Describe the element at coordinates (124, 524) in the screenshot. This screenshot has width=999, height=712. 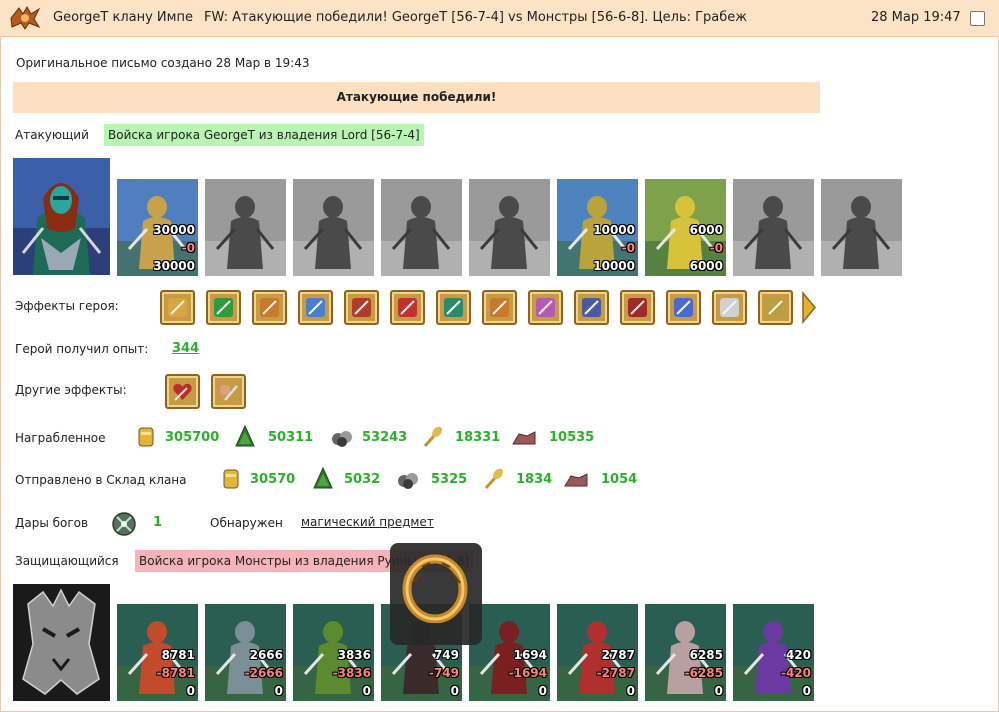
I see `crystal-icon` at that location.